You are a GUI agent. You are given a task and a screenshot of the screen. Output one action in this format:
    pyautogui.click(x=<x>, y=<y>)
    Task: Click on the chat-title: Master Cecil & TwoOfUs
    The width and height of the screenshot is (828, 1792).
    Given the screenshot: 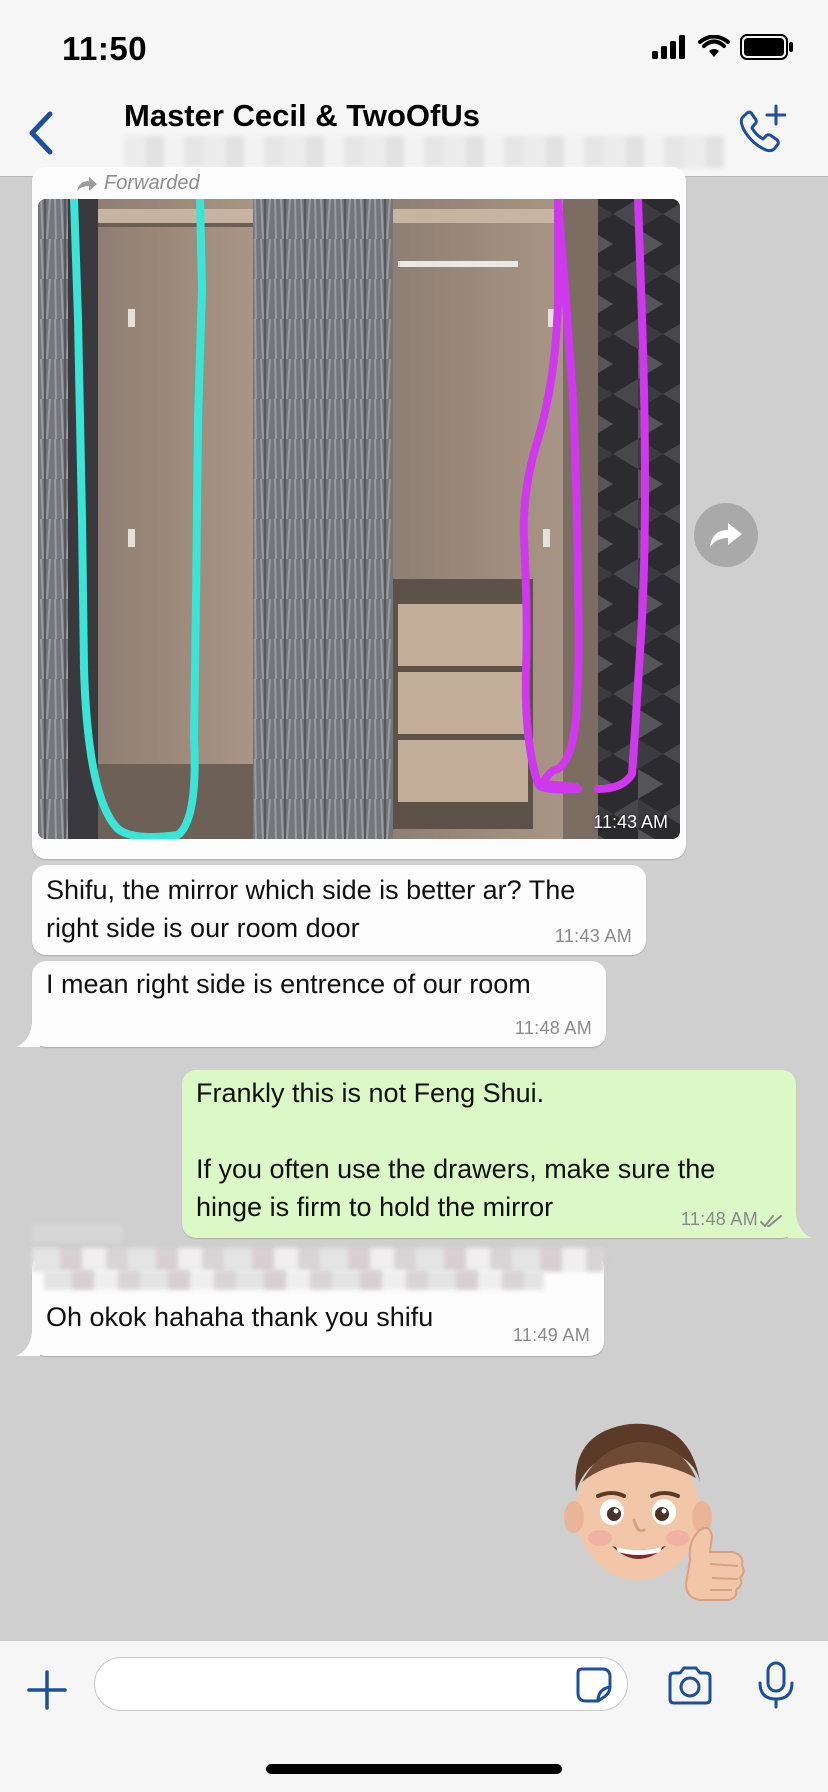 What is the action you would take?
    pyautogui.click(x=302, y=116)
    